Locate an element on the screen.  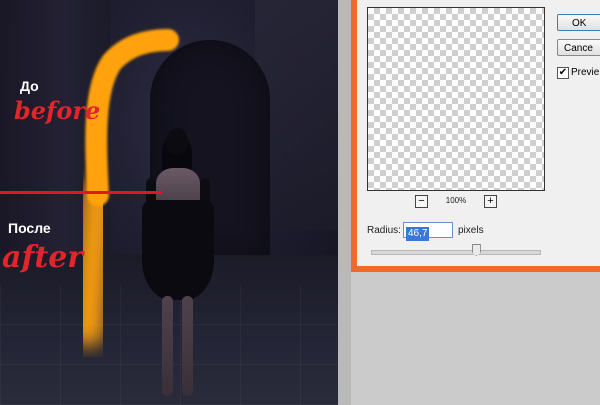
preview-checkbox: ✔ is located at coordinates (563, 73).